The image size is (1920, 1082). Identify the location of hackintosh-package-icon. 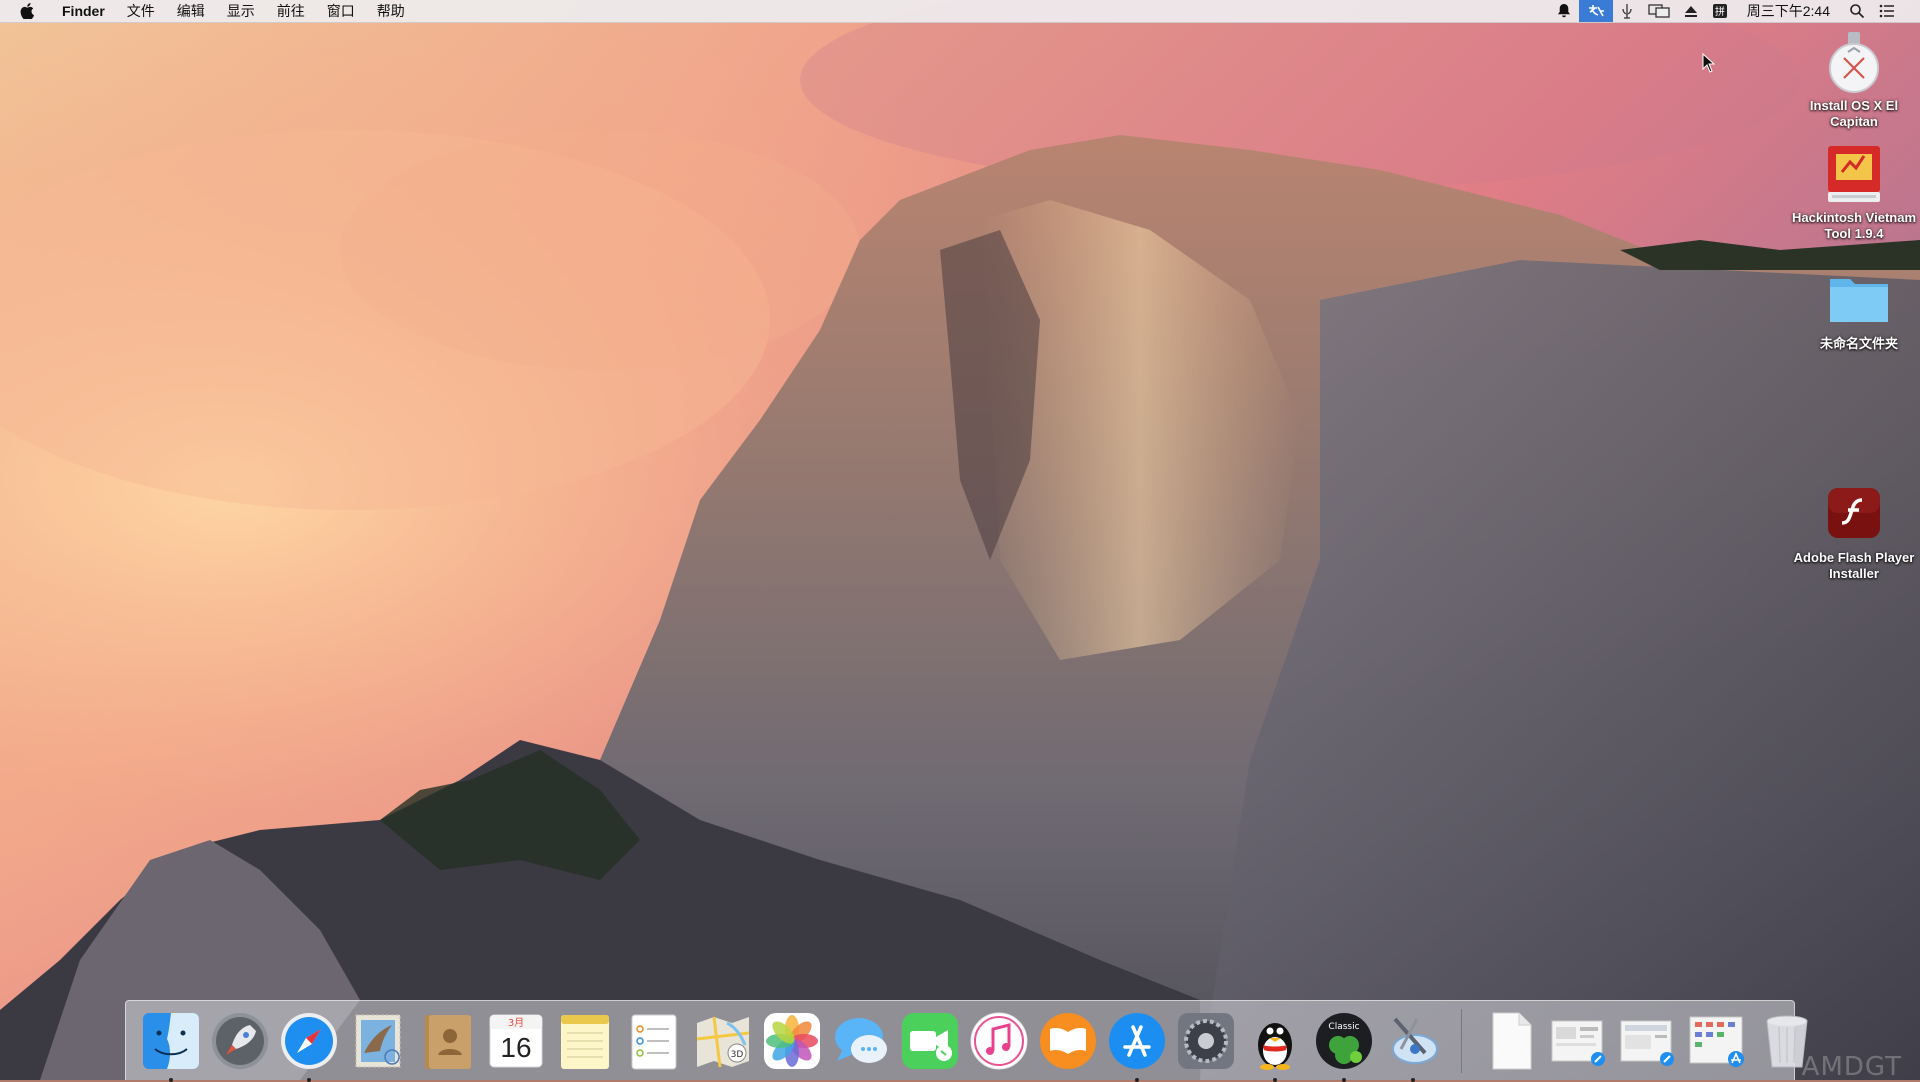
(1854, 174).